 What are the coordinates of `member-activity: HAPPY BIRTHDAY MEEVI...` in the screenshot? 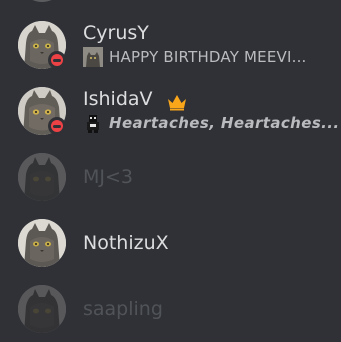 It's located at (195, 57).